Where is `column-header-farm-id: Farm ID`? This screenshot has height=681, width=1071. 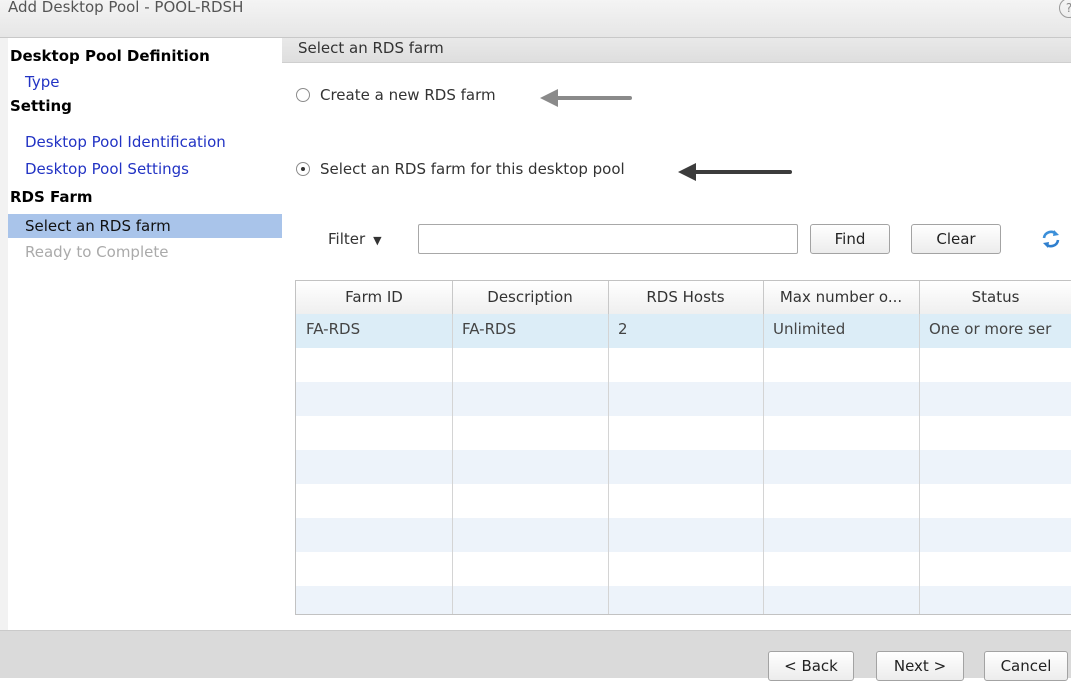 column-header-farm-id: Farm ID is located at coordinates (374, 297).